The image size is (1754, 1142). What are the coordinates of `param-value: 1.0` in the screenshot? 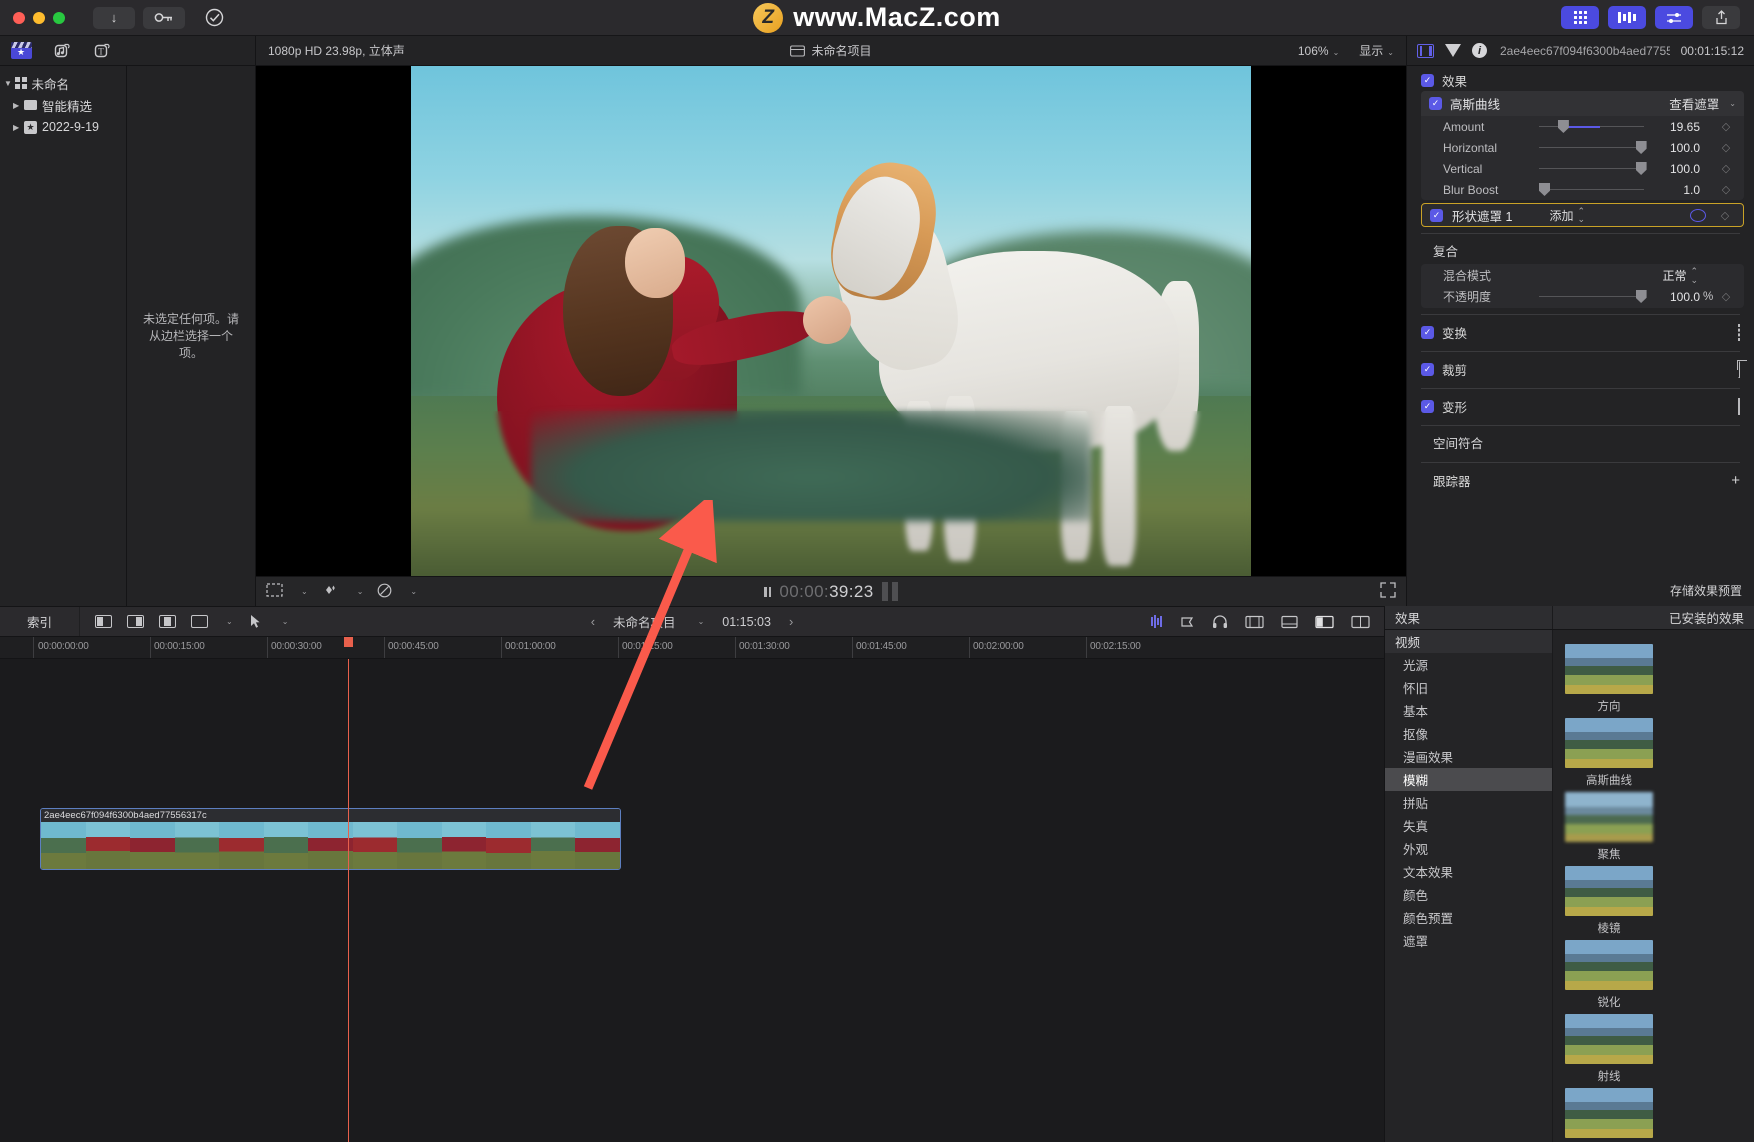 It's located at (1672, 190).